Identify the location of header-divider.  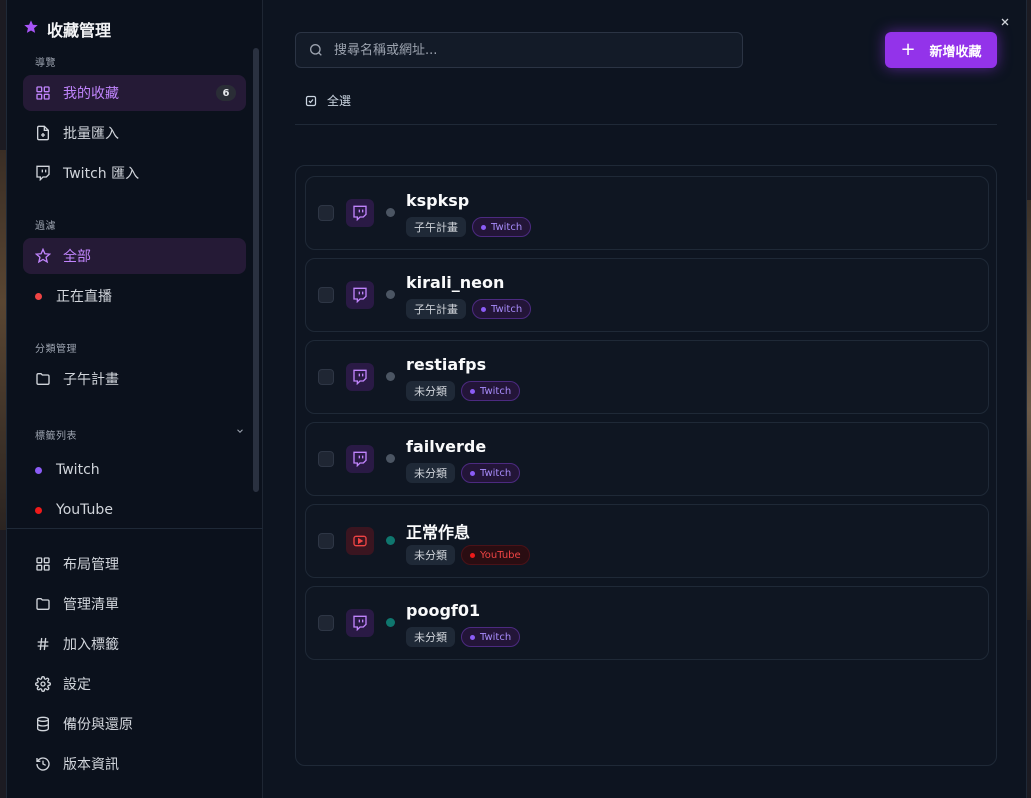
(646, 124).